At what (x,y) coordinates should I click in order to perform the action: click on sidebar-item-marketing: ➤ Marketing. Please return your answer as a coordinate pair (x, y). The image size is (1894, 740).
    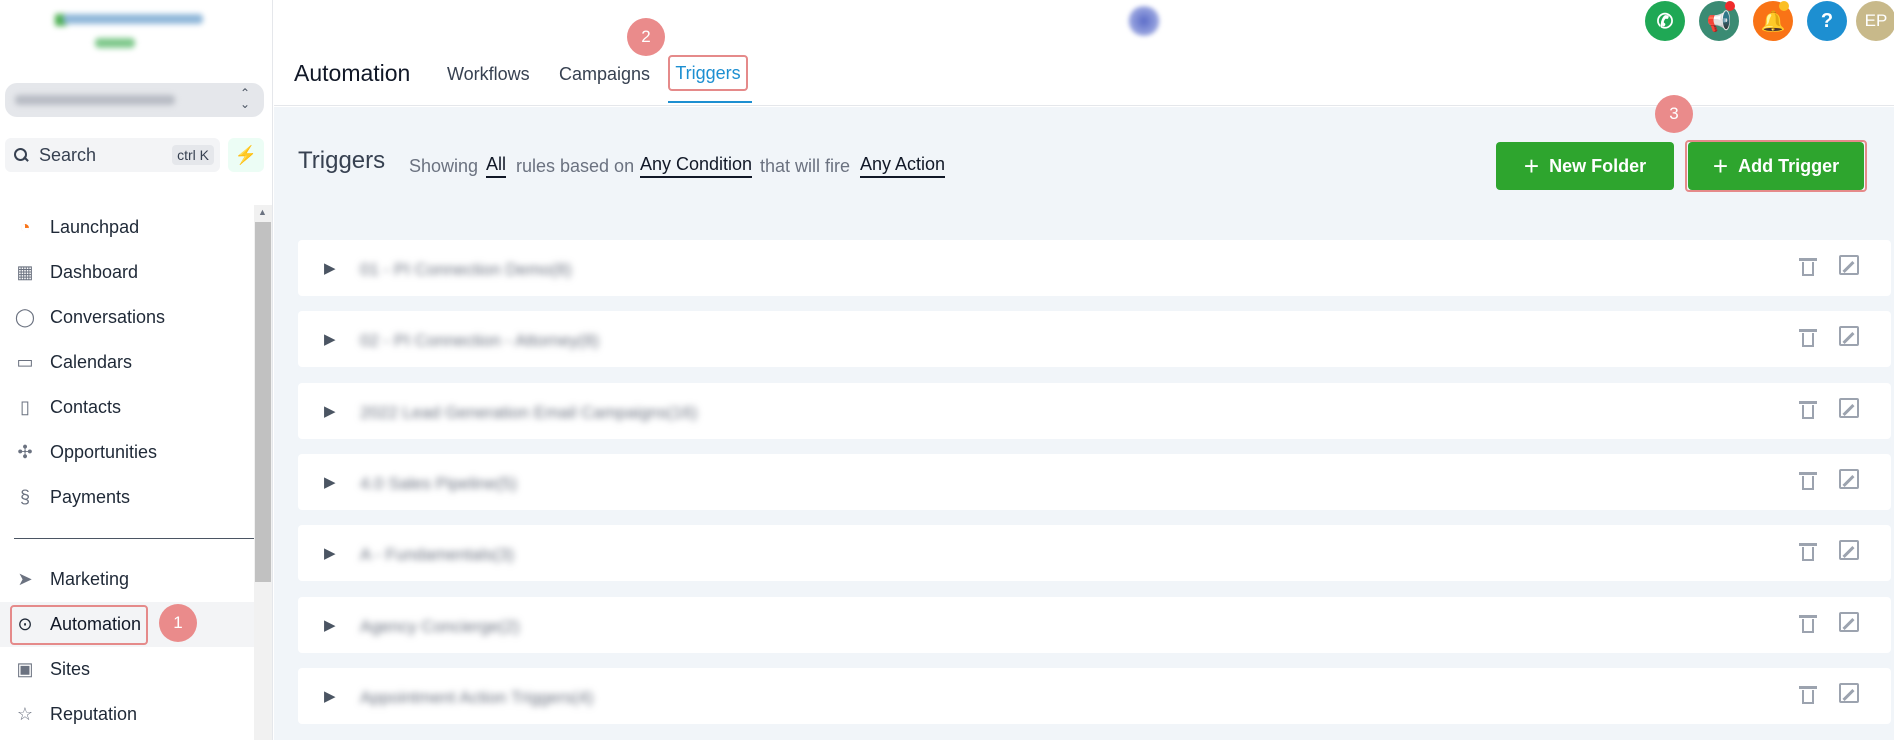
    Looking at the image, I should click on (127, 579).